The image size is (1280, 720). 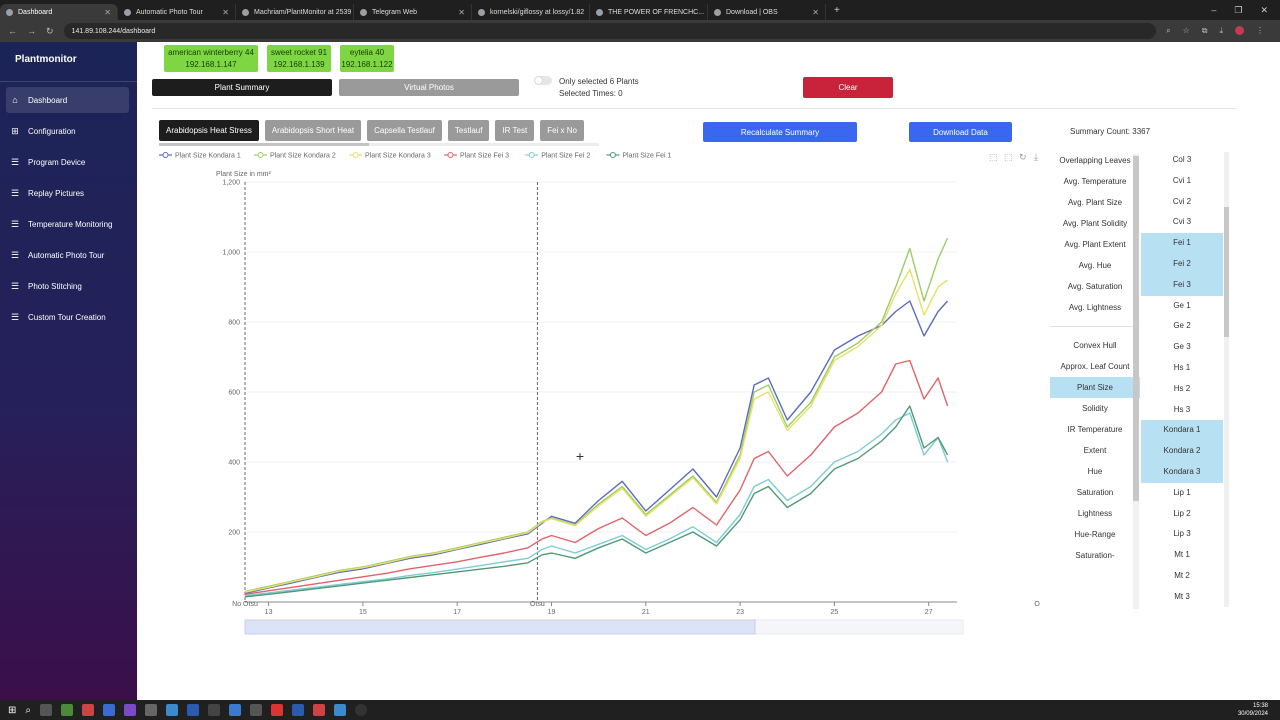 What do you see at coordinates (780, 132) in the screenshot?
I see `recalculate-summary-button: Recalculate Summary` at bounding box center [780, 132].